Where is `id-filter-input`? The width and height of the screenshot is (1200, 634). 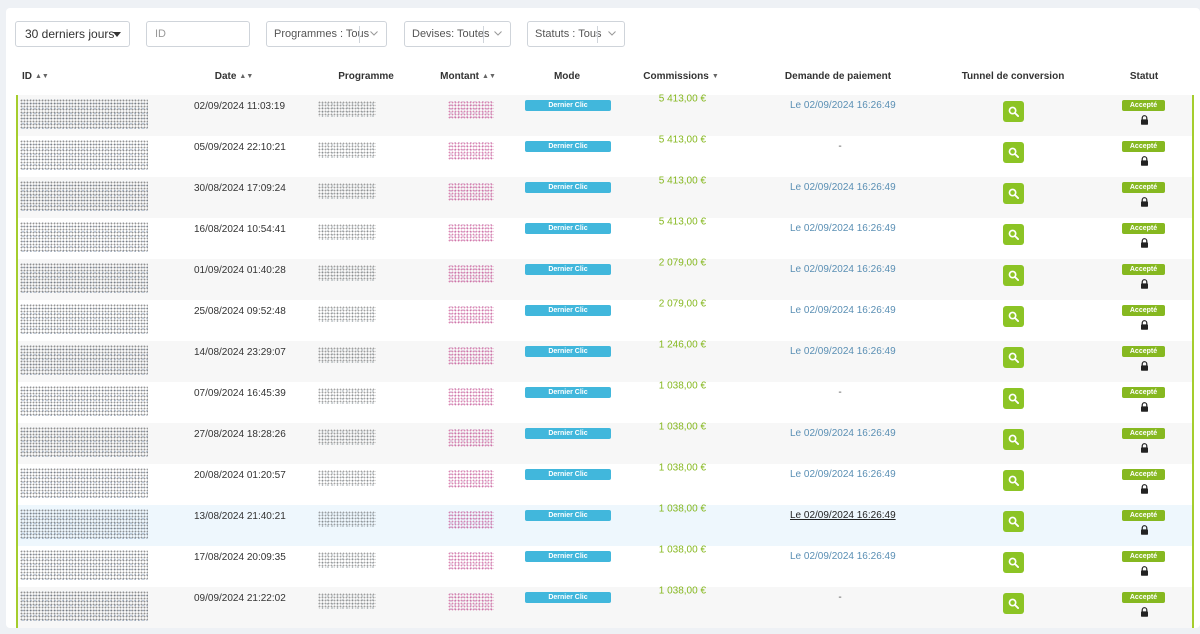
id-filter-input is located at coordinates (200, 34).